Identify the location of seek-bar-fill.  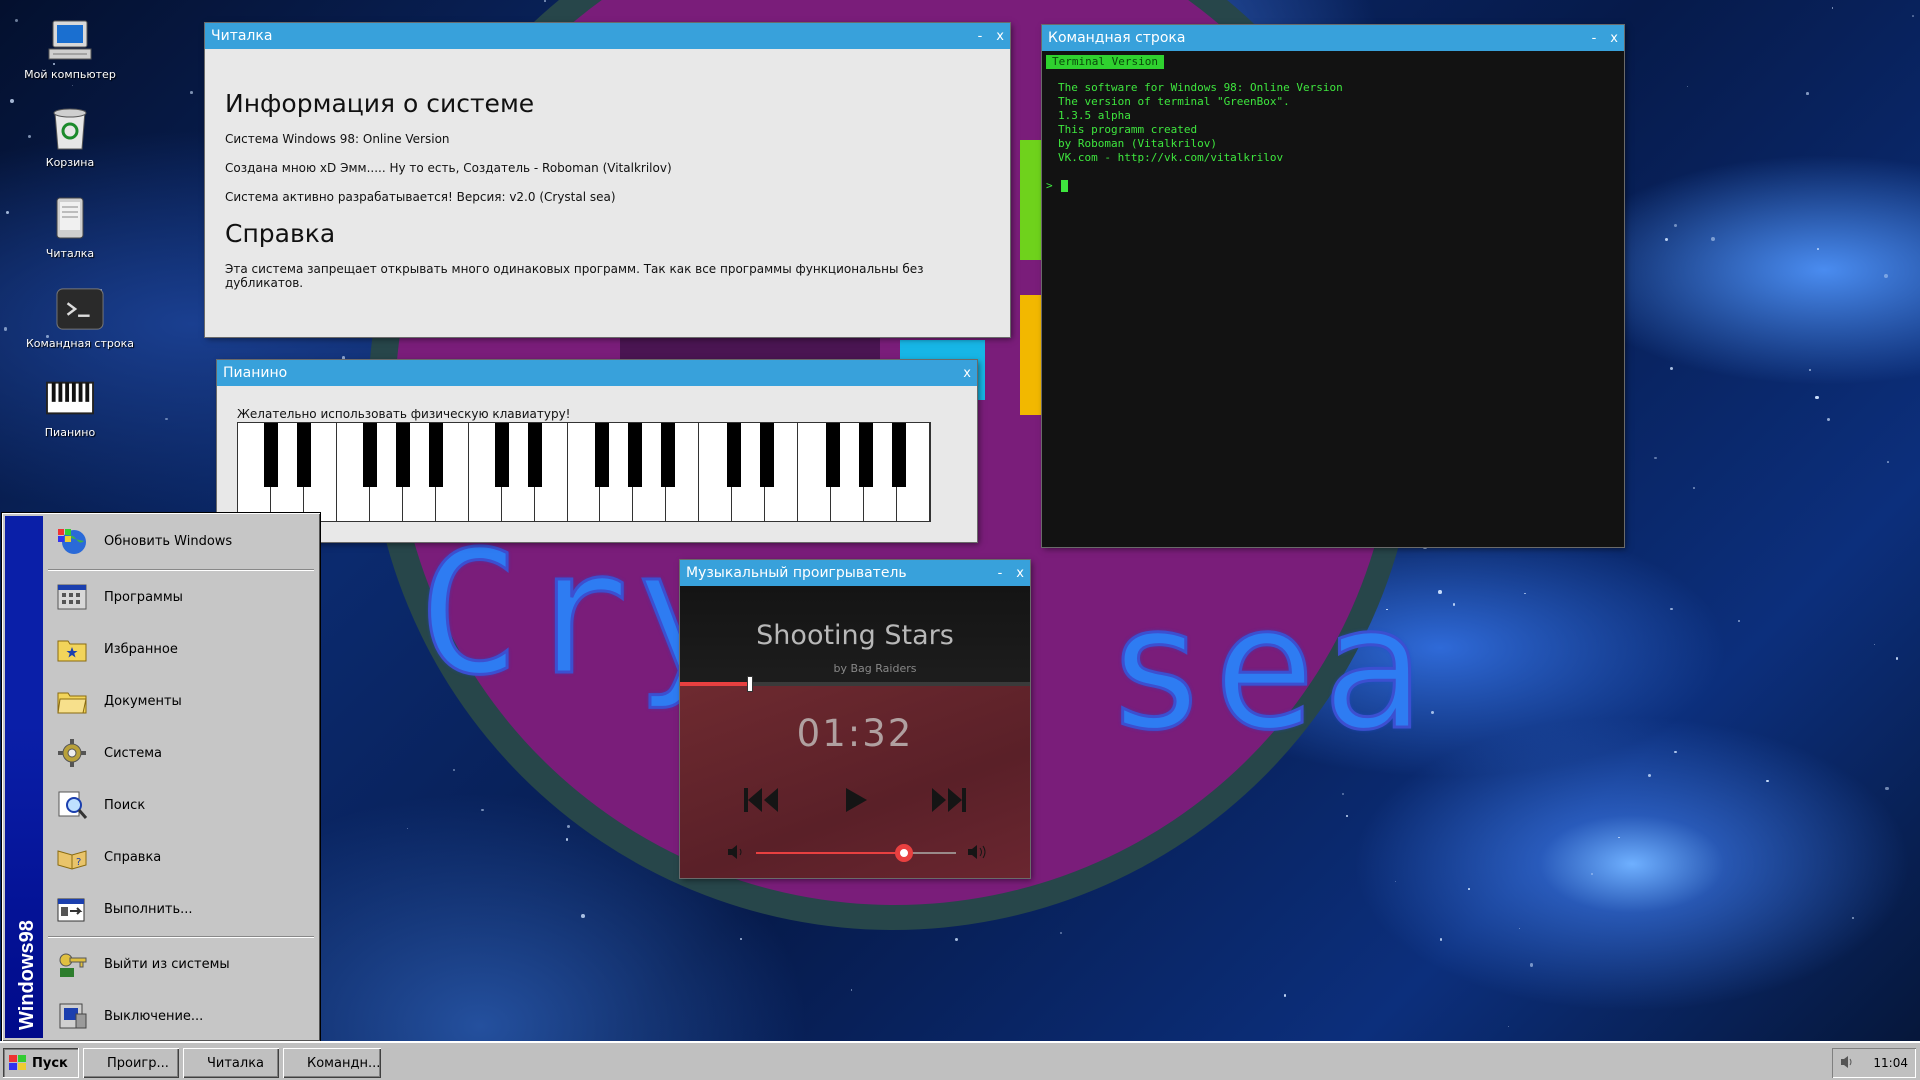
(715, 684).